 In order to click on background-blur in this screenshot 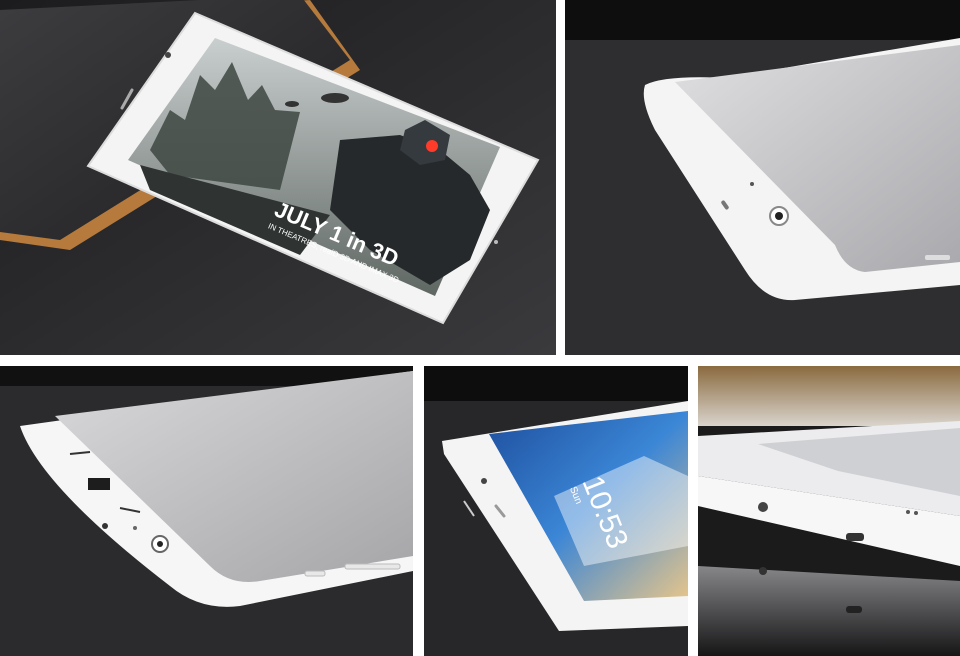, I will do `click(829, 396)`.